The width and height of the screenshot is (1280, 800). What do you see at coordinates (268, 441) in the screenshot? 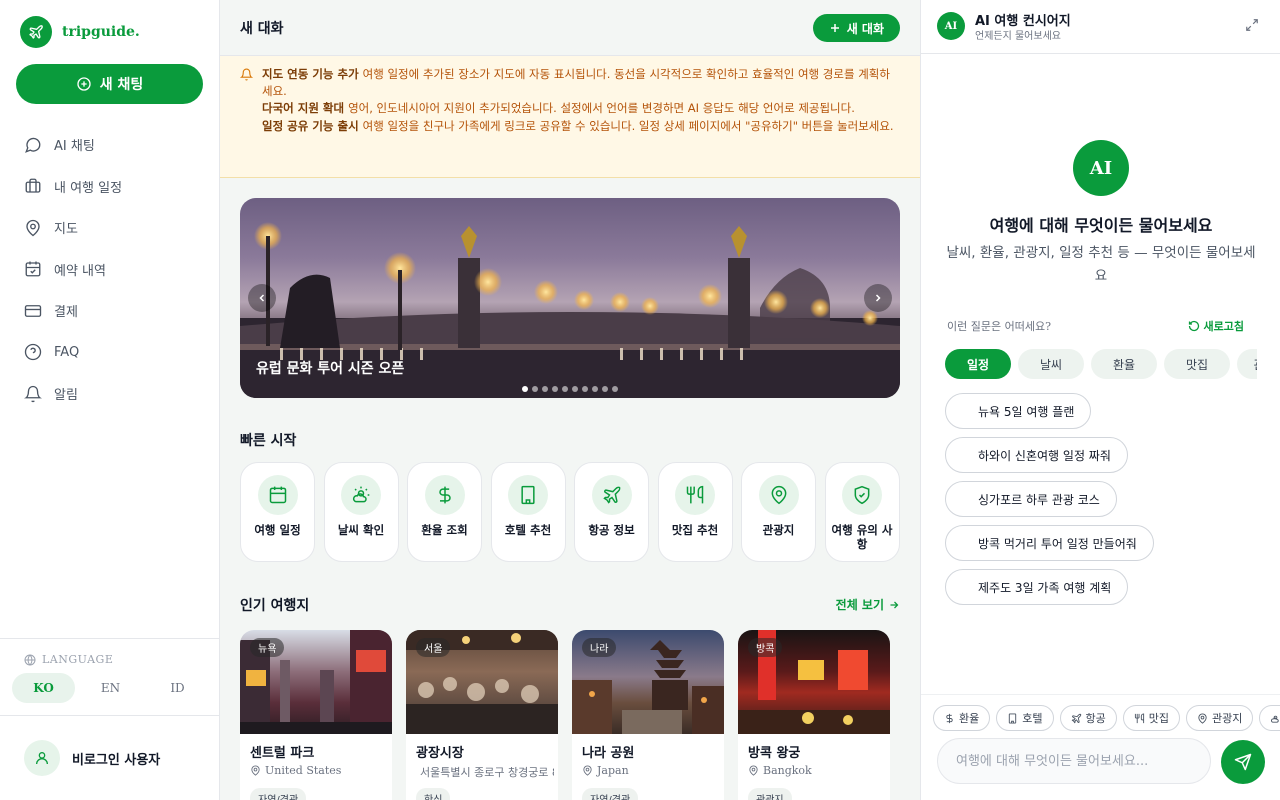
I see `quick-start-title: 빠른 시작` at bounding box center [268, 441].